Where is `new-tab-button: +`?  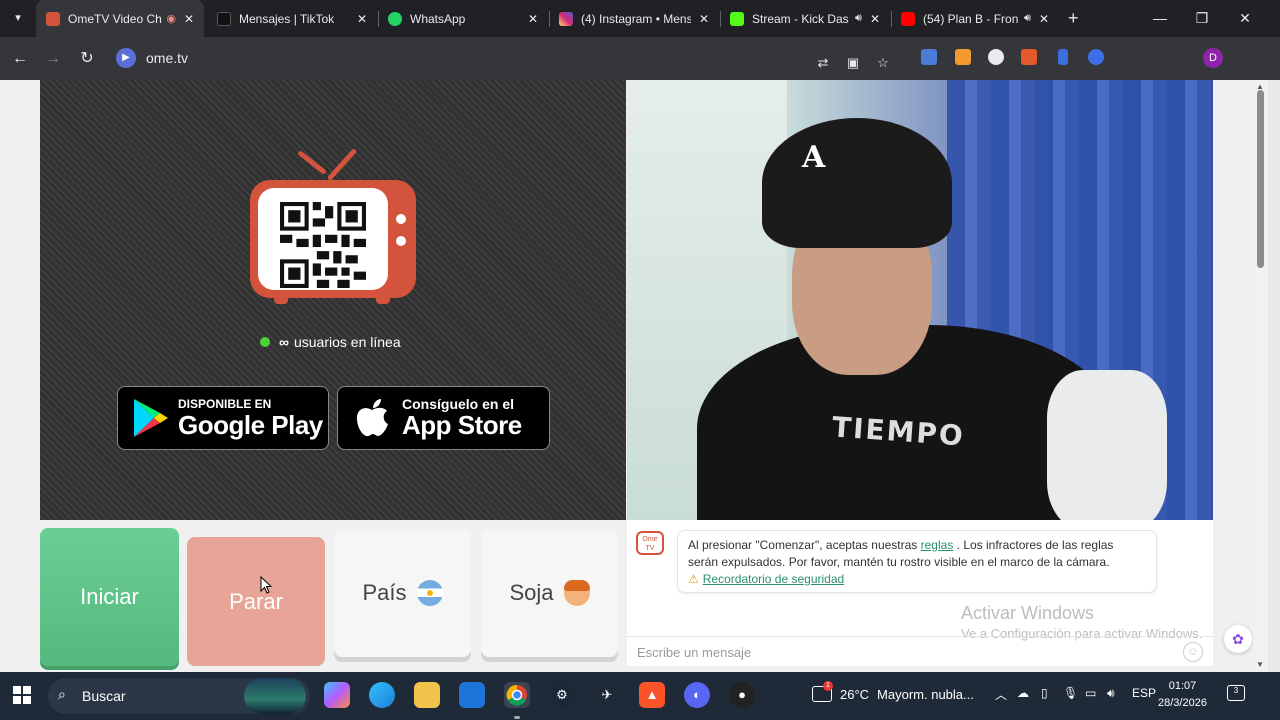 new-tab-button: + is located at coordinates (1073, 18).